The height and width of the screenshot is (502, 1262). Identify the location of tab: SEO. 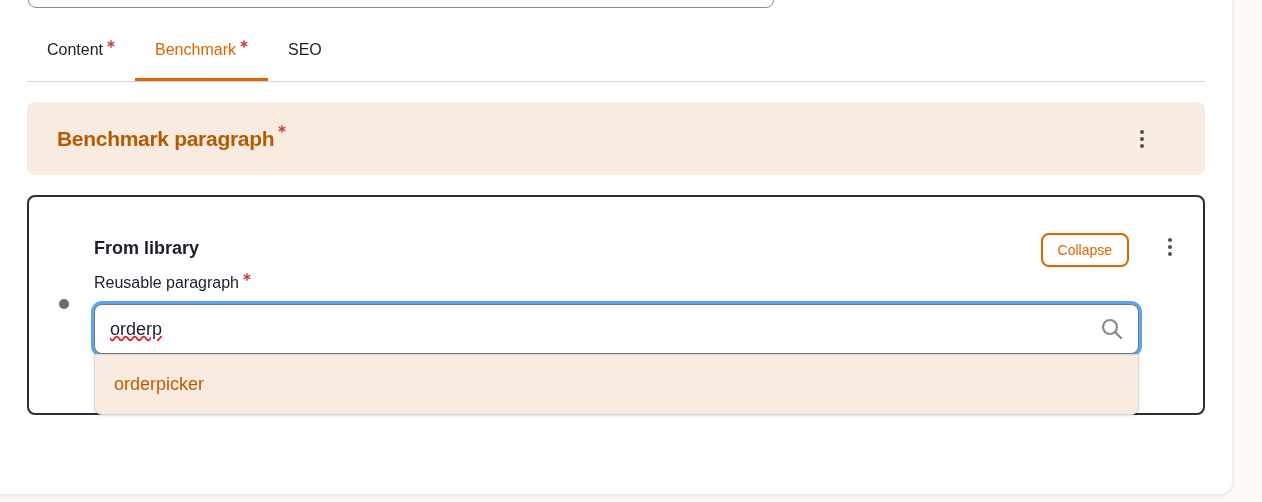
(304, 50).